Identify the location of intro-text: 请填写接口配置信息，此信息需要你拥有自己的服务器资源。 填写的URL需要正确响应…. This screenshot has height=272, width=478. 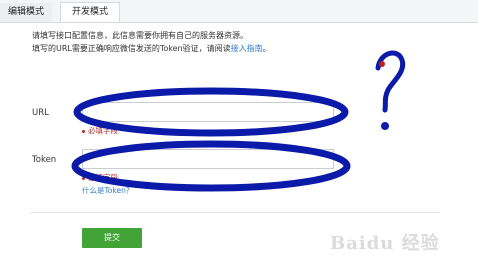
(151, 42).